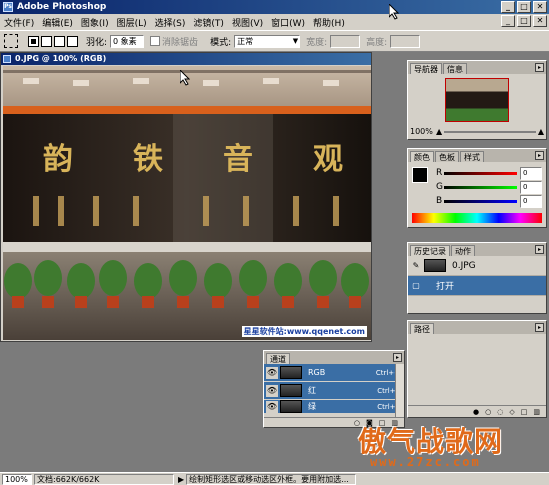 This screenshot has width=549, height=485. What do you see at coordinates (480, 201) in the screenshot?
I see `blue-slider` at bounding box center [480, 201].